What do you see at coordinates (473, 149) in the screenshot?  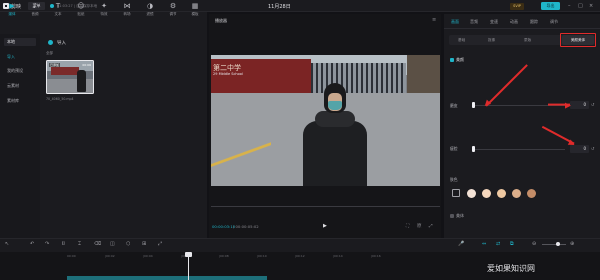 I see `thin-face-slider-knob` at bounding box center [473, 149].